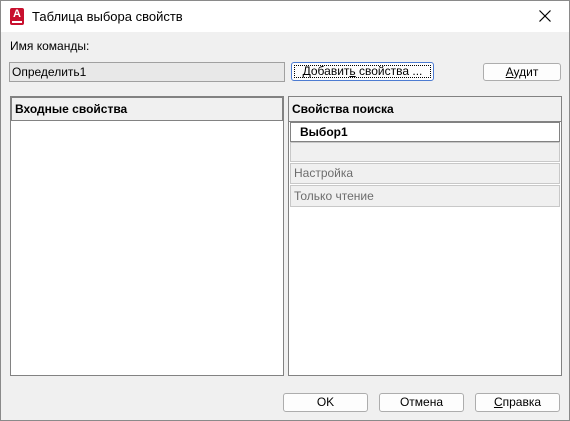 This screenshot has width=570, height=421. What do you see at coordinates (421, 402) in the screenshot?
I see `cancel-button: Отмена` at bounding box center [421, 402].